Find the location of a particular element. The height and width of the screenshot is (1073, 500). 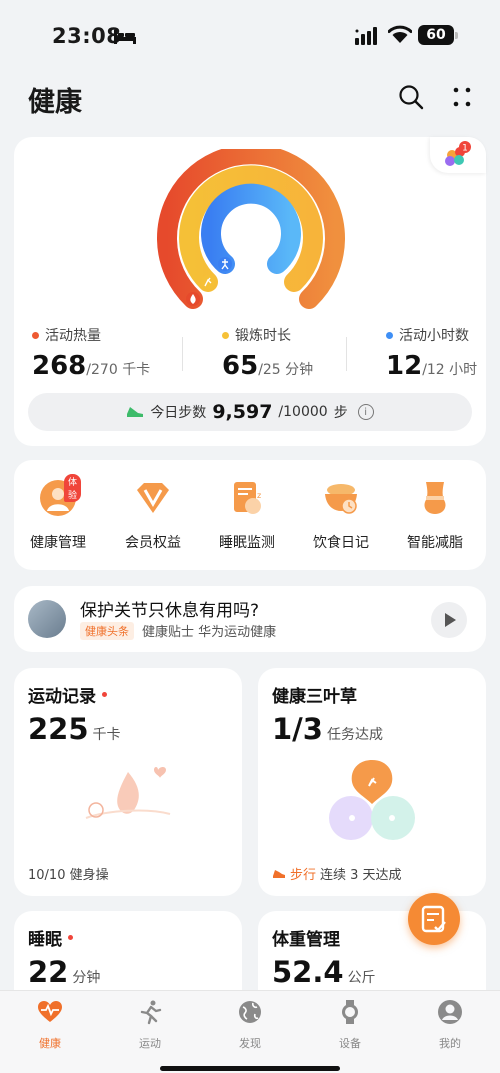

activity-rings is located at coordinates (251, 234).